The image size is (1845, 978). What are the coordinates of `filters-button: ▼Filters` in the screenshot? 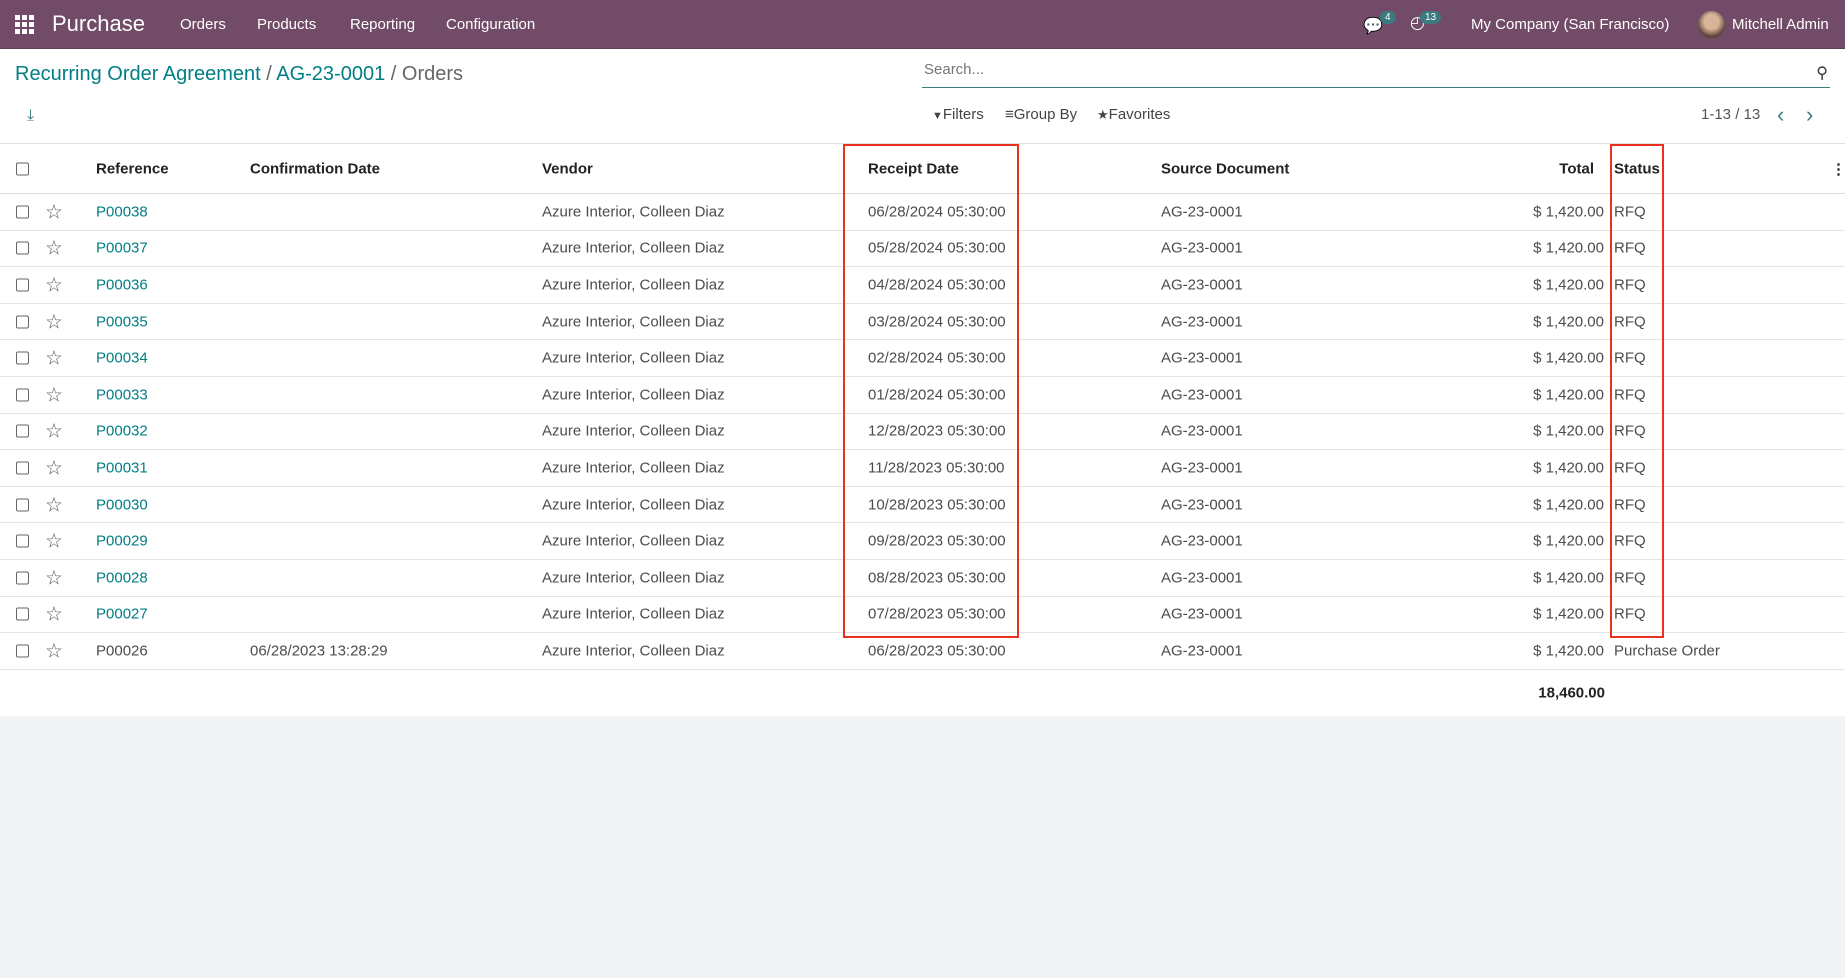 It's located at (958, 114).